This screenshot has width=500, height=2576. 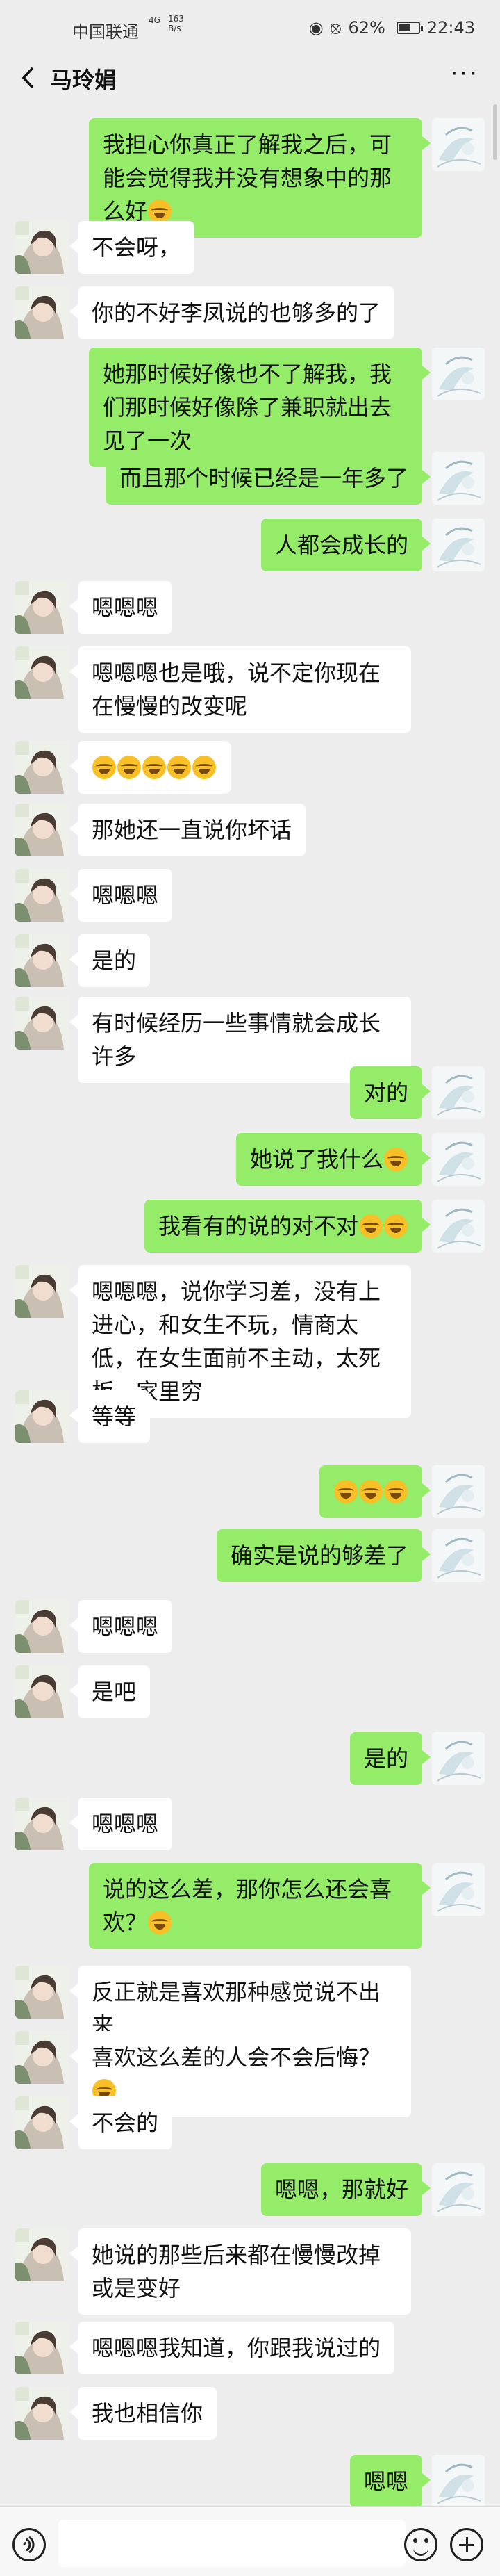 What do you see at coordinates (236, 2009) in the screenshot?
I see `message-text: 反正就是喜欢那种感觉说不出来` at bounding box center [236, 2009].